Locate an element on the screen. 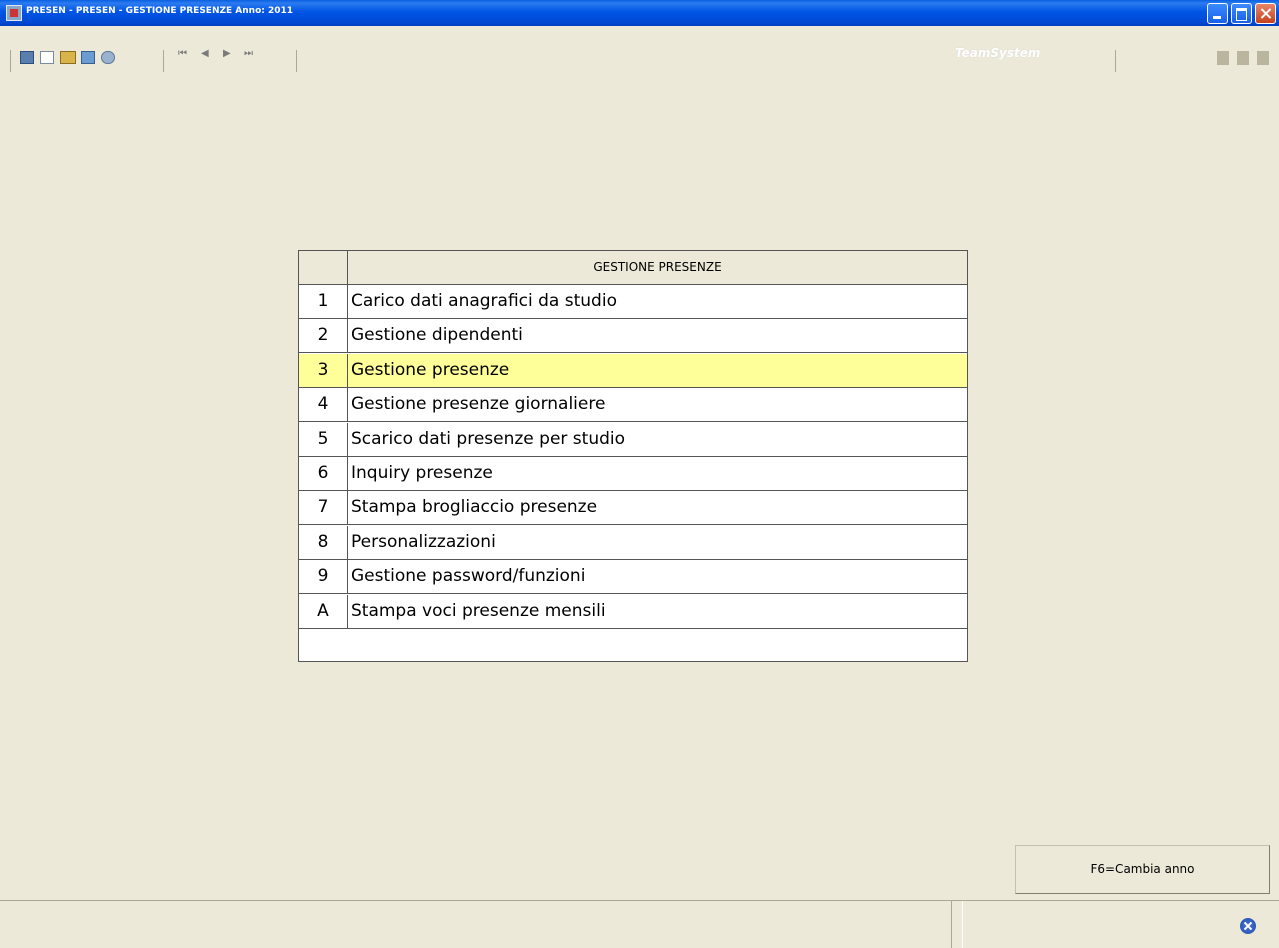 The width and height of the screenshot is (1279, 948). menu-item-1: 1 Carico dati anagrafici da studio is located at coordinates (633, 302).